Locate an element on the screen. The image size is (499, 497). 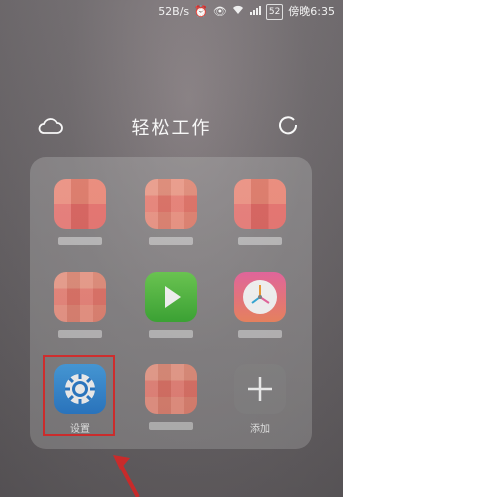
add-label: 添加 is located at coordinates (260, 429).